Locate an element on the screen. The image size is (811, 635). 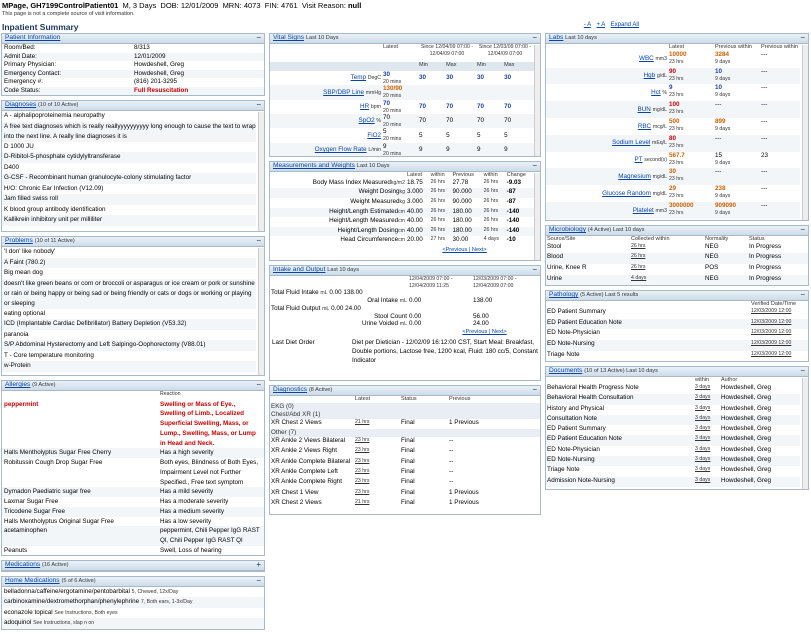
micro-row: Blood 26 hrs NEG In Progress is located at coordinates (677, 259).